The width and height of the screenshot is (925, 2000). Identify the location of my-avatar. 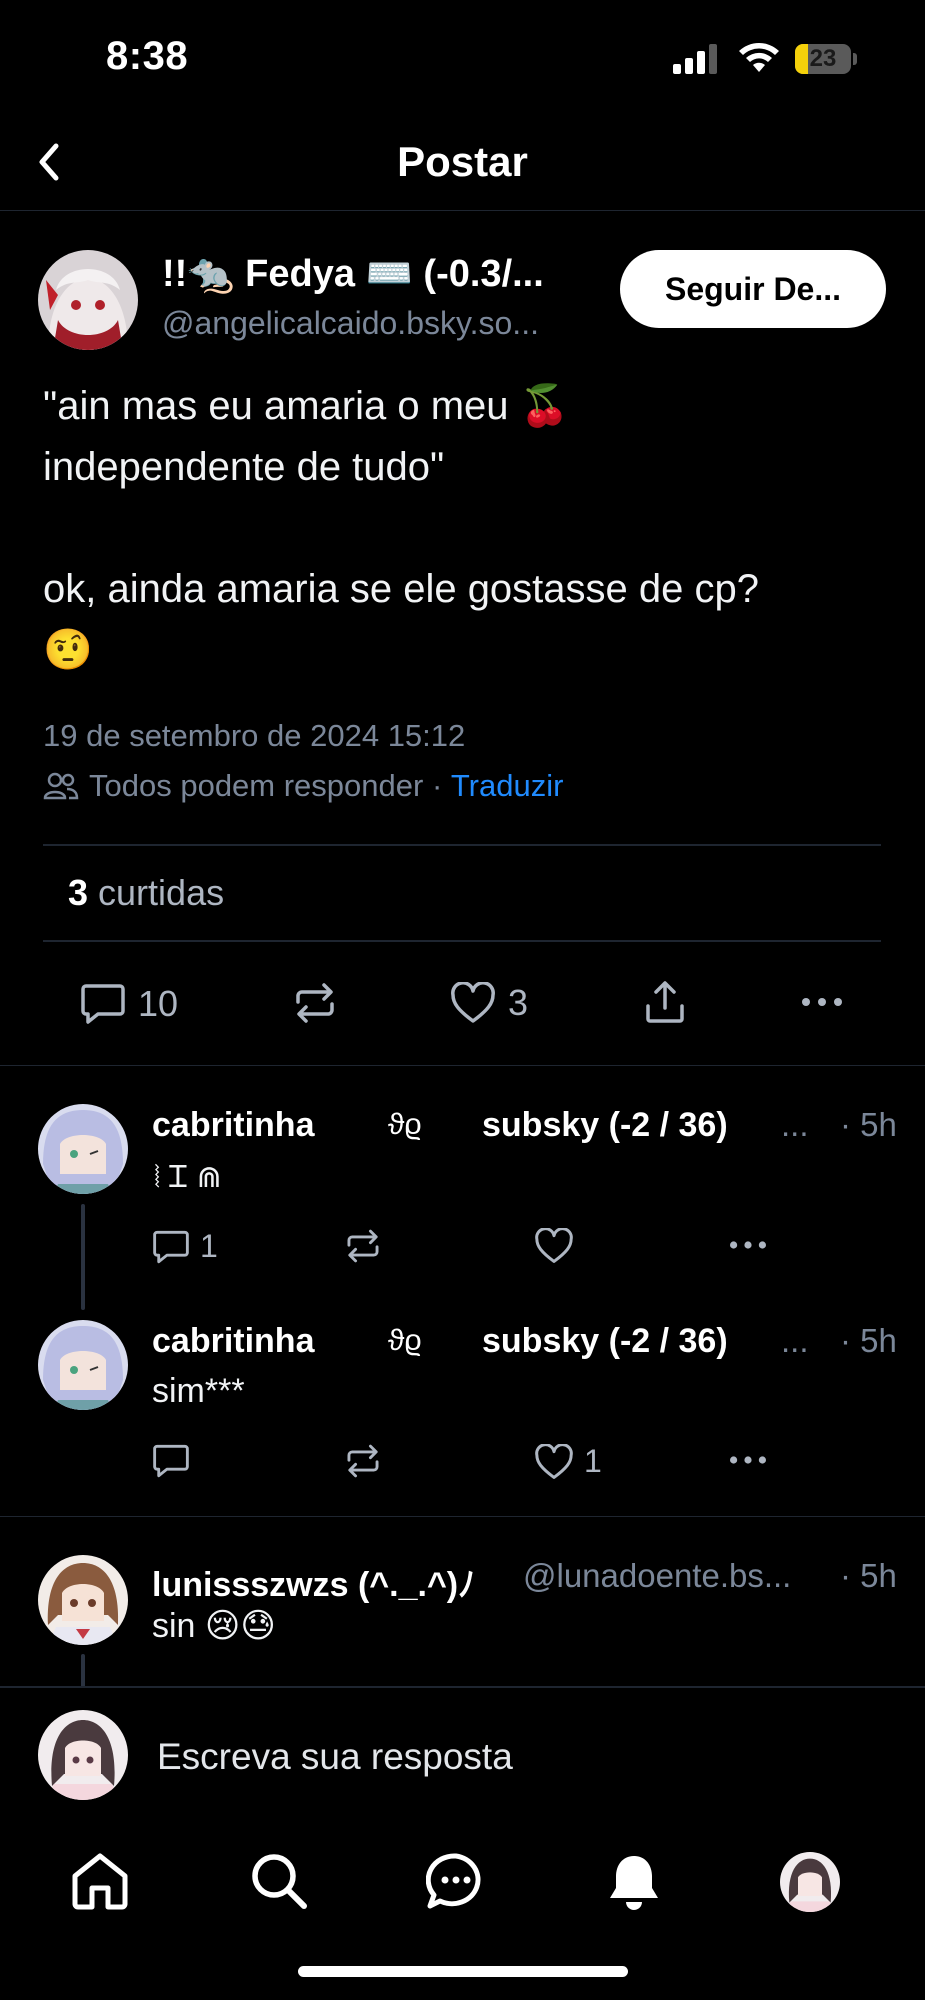
(83, 1755).